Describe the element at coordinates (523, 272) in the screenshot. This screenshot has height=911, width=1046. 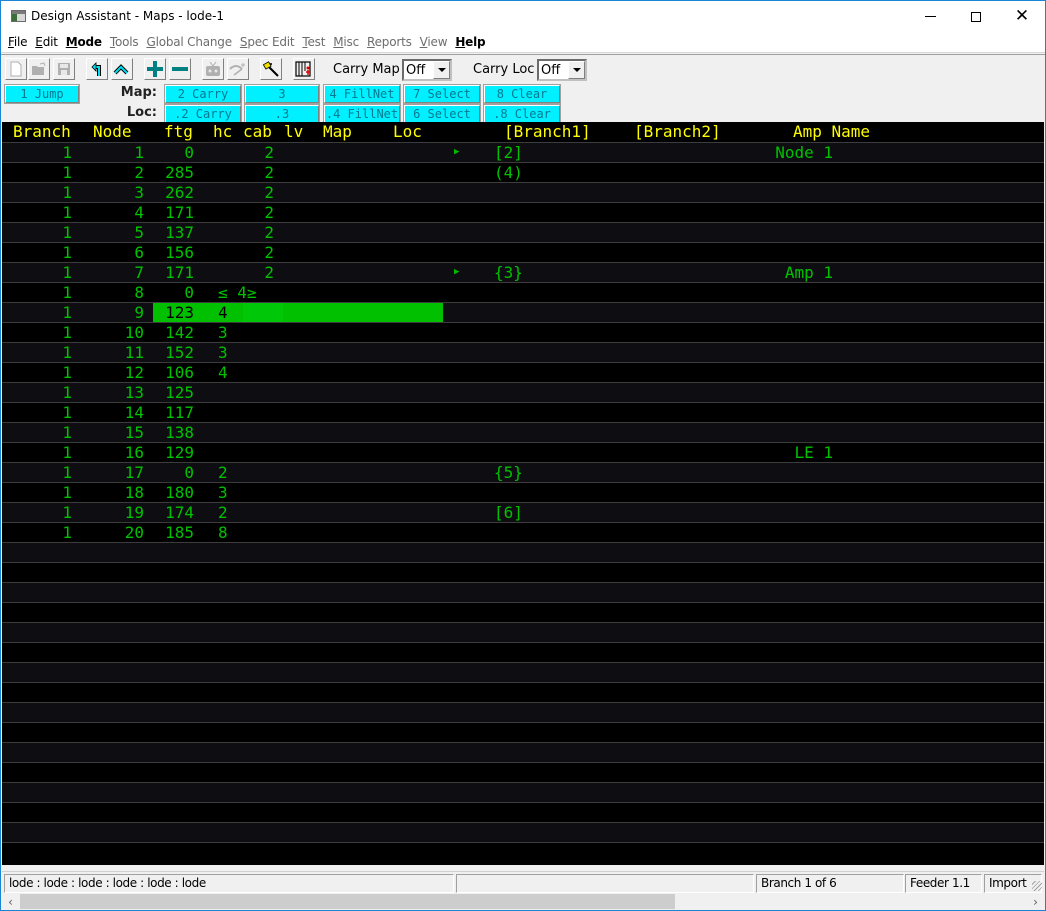
I see `table-row: 1 7 171 2 ▶ {3} Amp 1` at that location.